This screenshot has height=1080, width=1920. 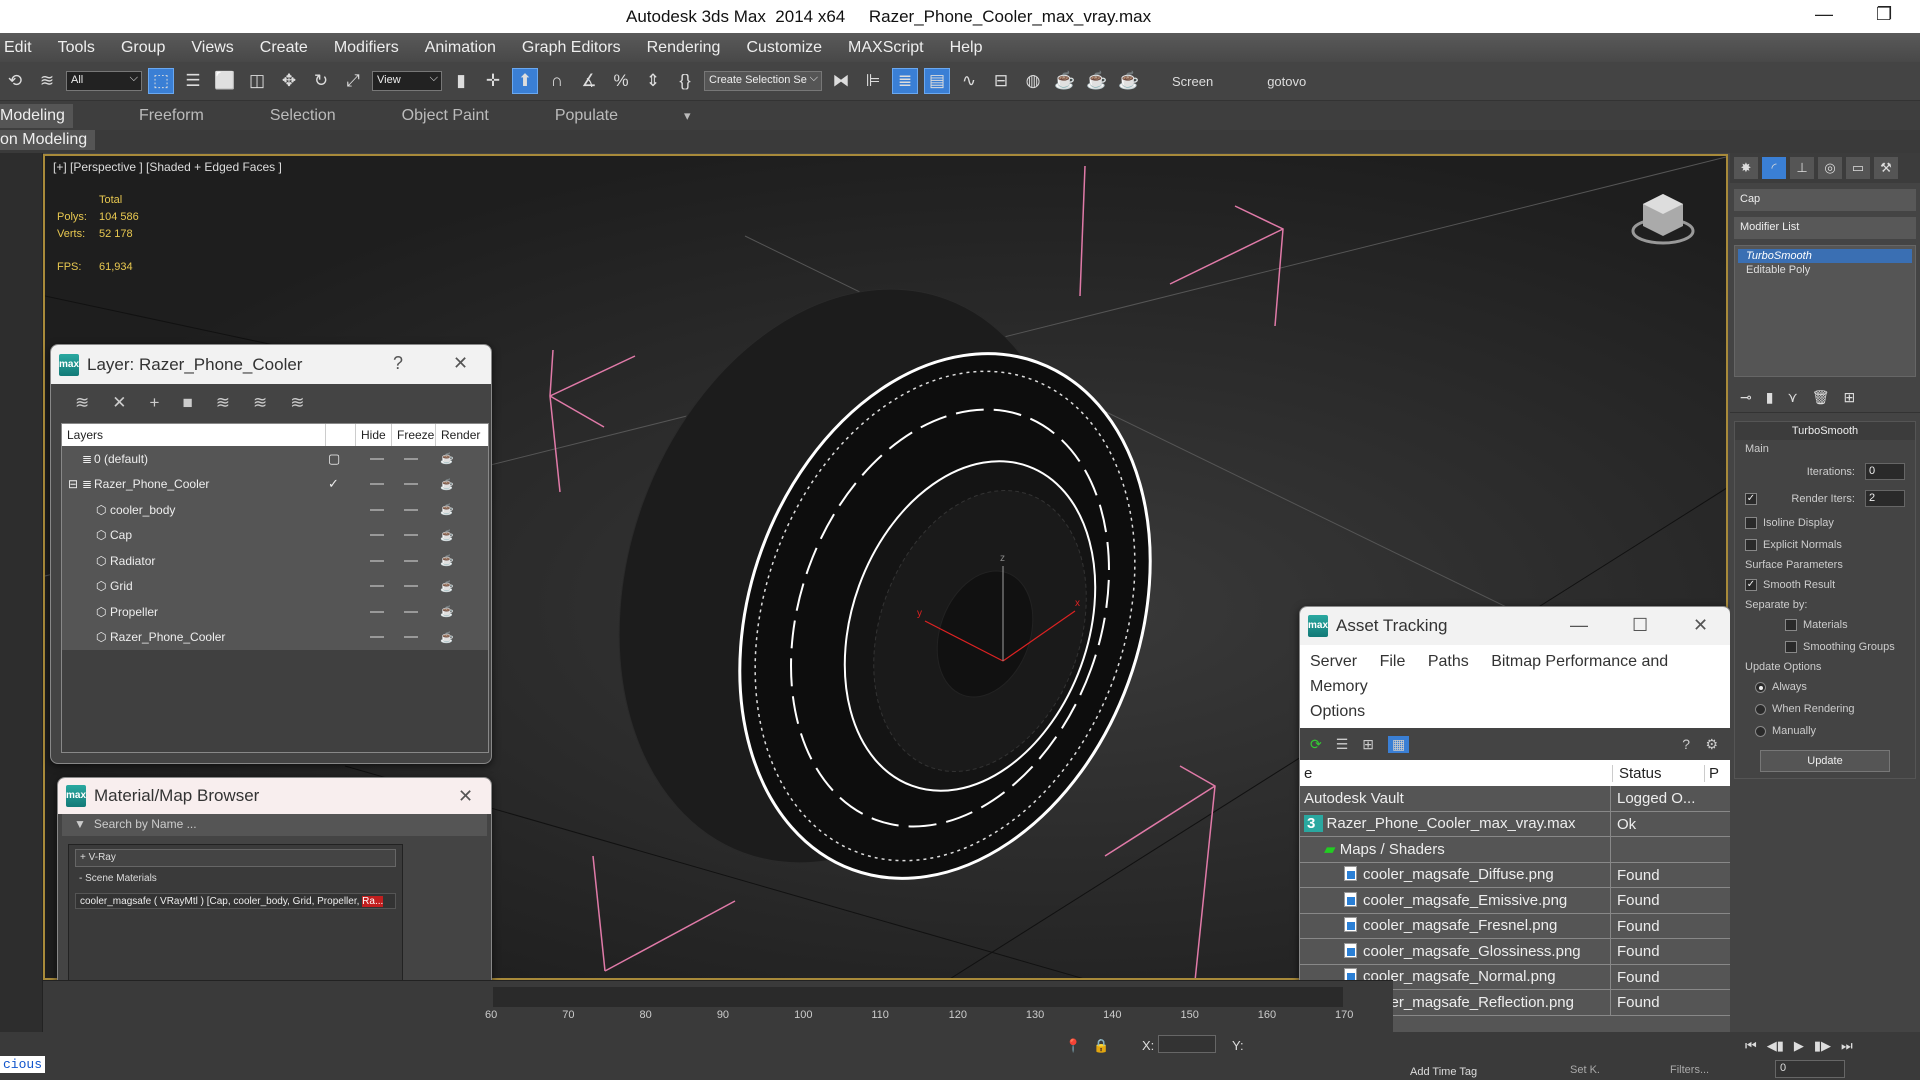 I want to click on materials-checkbox, so click(x=1791, y=625).